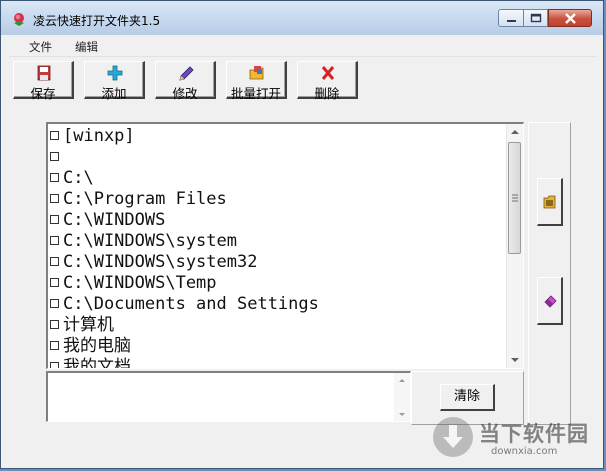 The image size is (606, 471). Describe the element at coordinates (153, 262) in the screenshot. I see `list-item: C:\WINDOWS\system32` at that location.